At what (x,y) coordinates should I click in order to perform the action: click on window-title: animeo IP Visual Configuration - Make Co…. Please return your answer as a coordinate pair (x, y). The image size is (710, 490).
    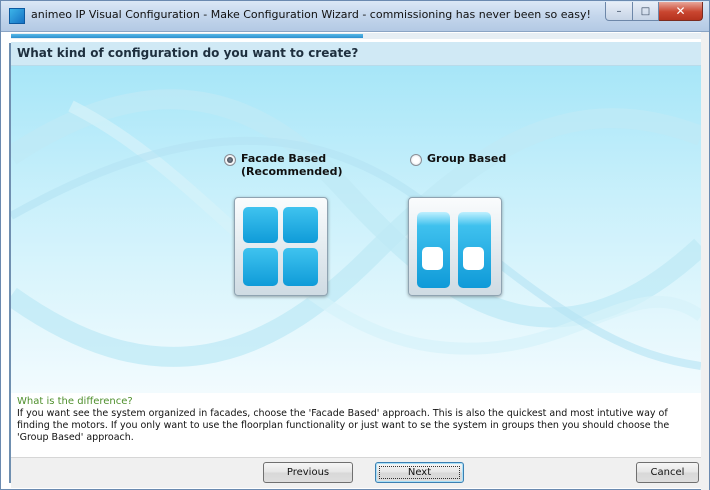
    Looking at the image, I should click on (311, 14).